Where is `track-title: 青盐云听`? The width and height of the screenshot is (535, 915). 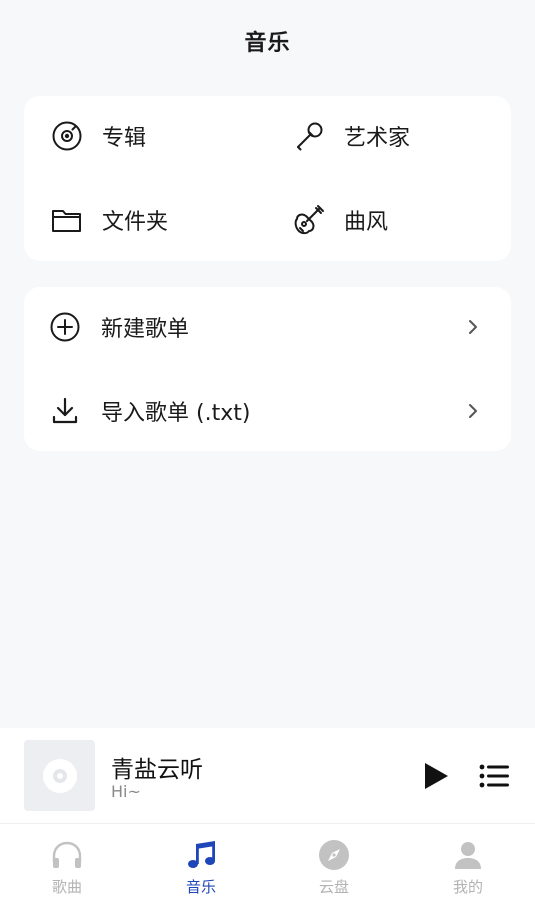 track-title: 青盐云听 is located at coordinates (157, 770).